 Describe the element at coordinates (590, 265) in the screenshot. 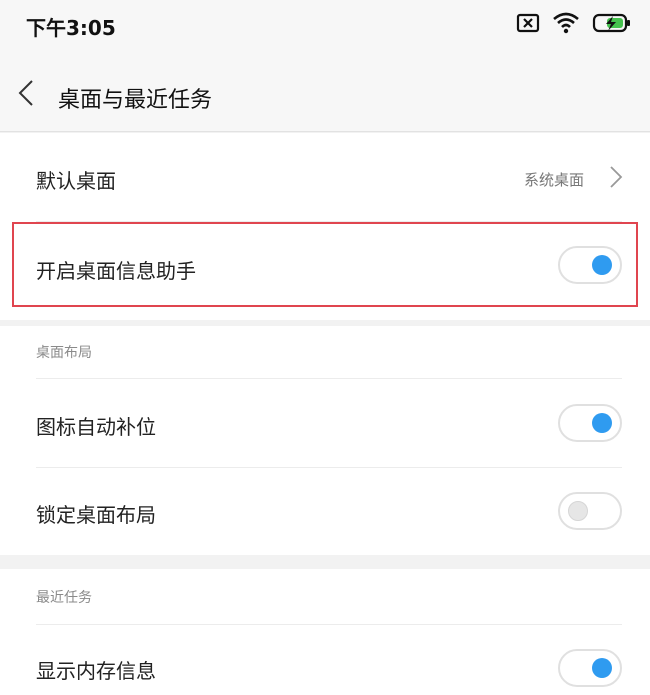

I see `info-assistant-toggle` at that location.